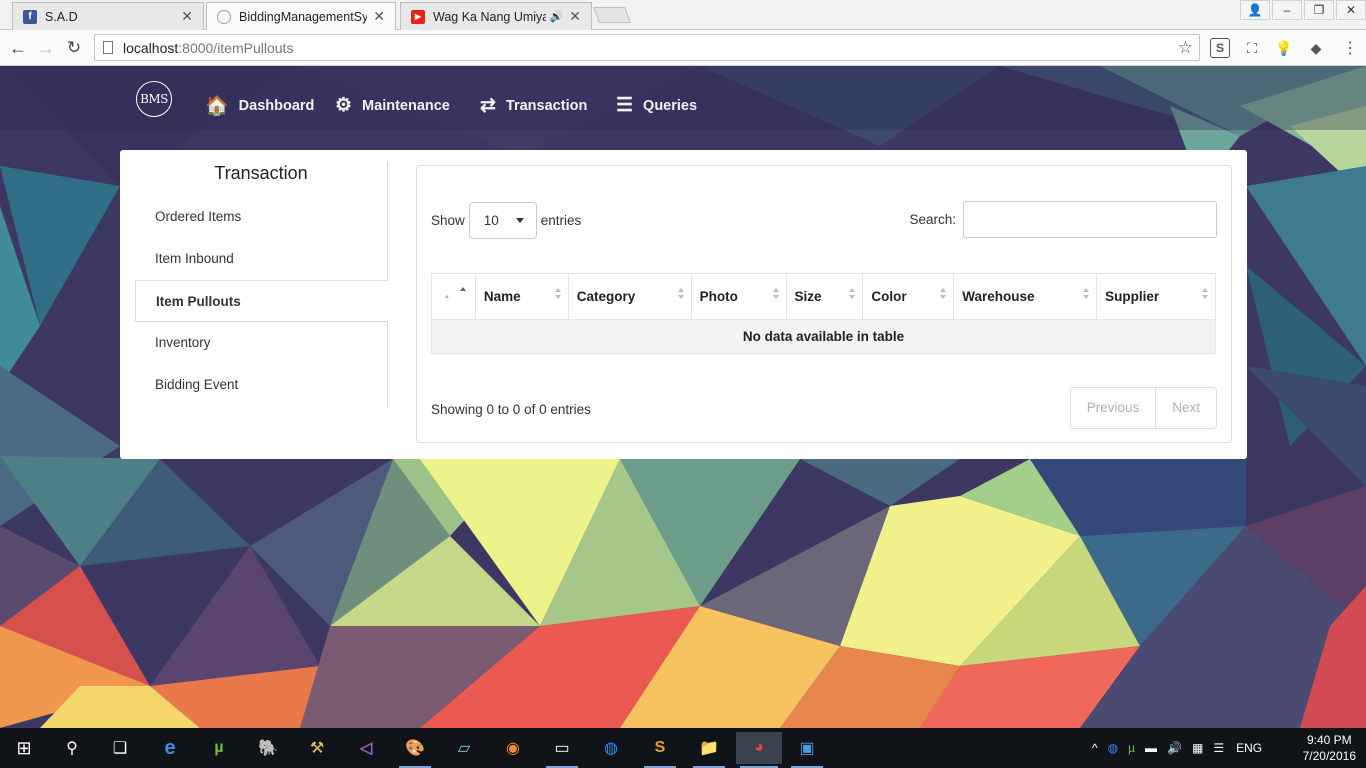 This screenshot has height=768, width=1366. Describe the element at coordinates (647, 47) in the screenshot. I see `address-bar: localhost:8000/itemPullouts ☆` at that location.